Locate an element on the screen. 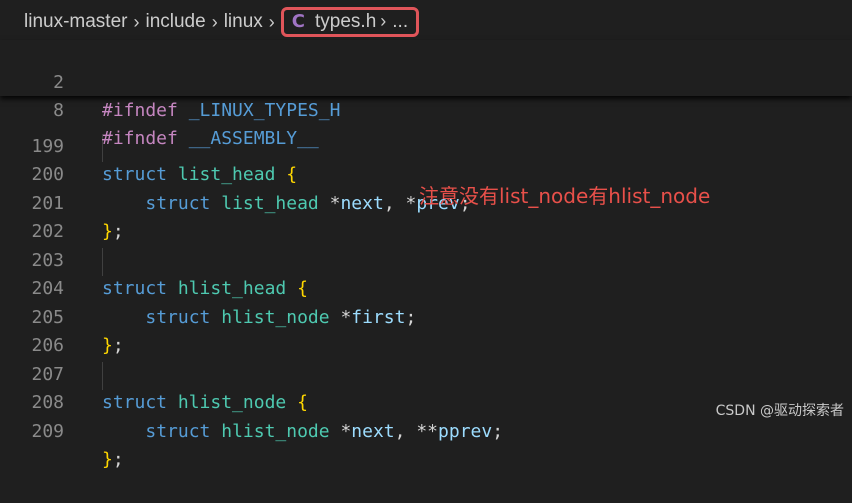 Image resolution: width=852 pixels, height=503 pixels. macro-name: _LINUX_TYPES_H is located at coordinates (264, 110).